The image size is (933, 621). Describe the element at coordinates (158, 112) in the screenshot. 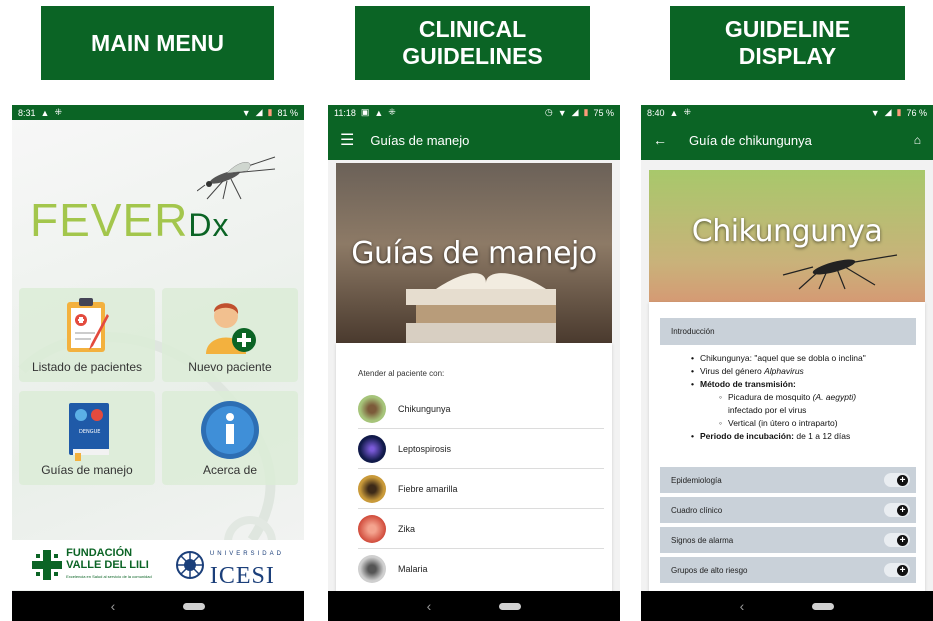

I see `status-bar: 8:31 ▲ ⁜ ▼ ◢ ▮ 81 %` at that location.